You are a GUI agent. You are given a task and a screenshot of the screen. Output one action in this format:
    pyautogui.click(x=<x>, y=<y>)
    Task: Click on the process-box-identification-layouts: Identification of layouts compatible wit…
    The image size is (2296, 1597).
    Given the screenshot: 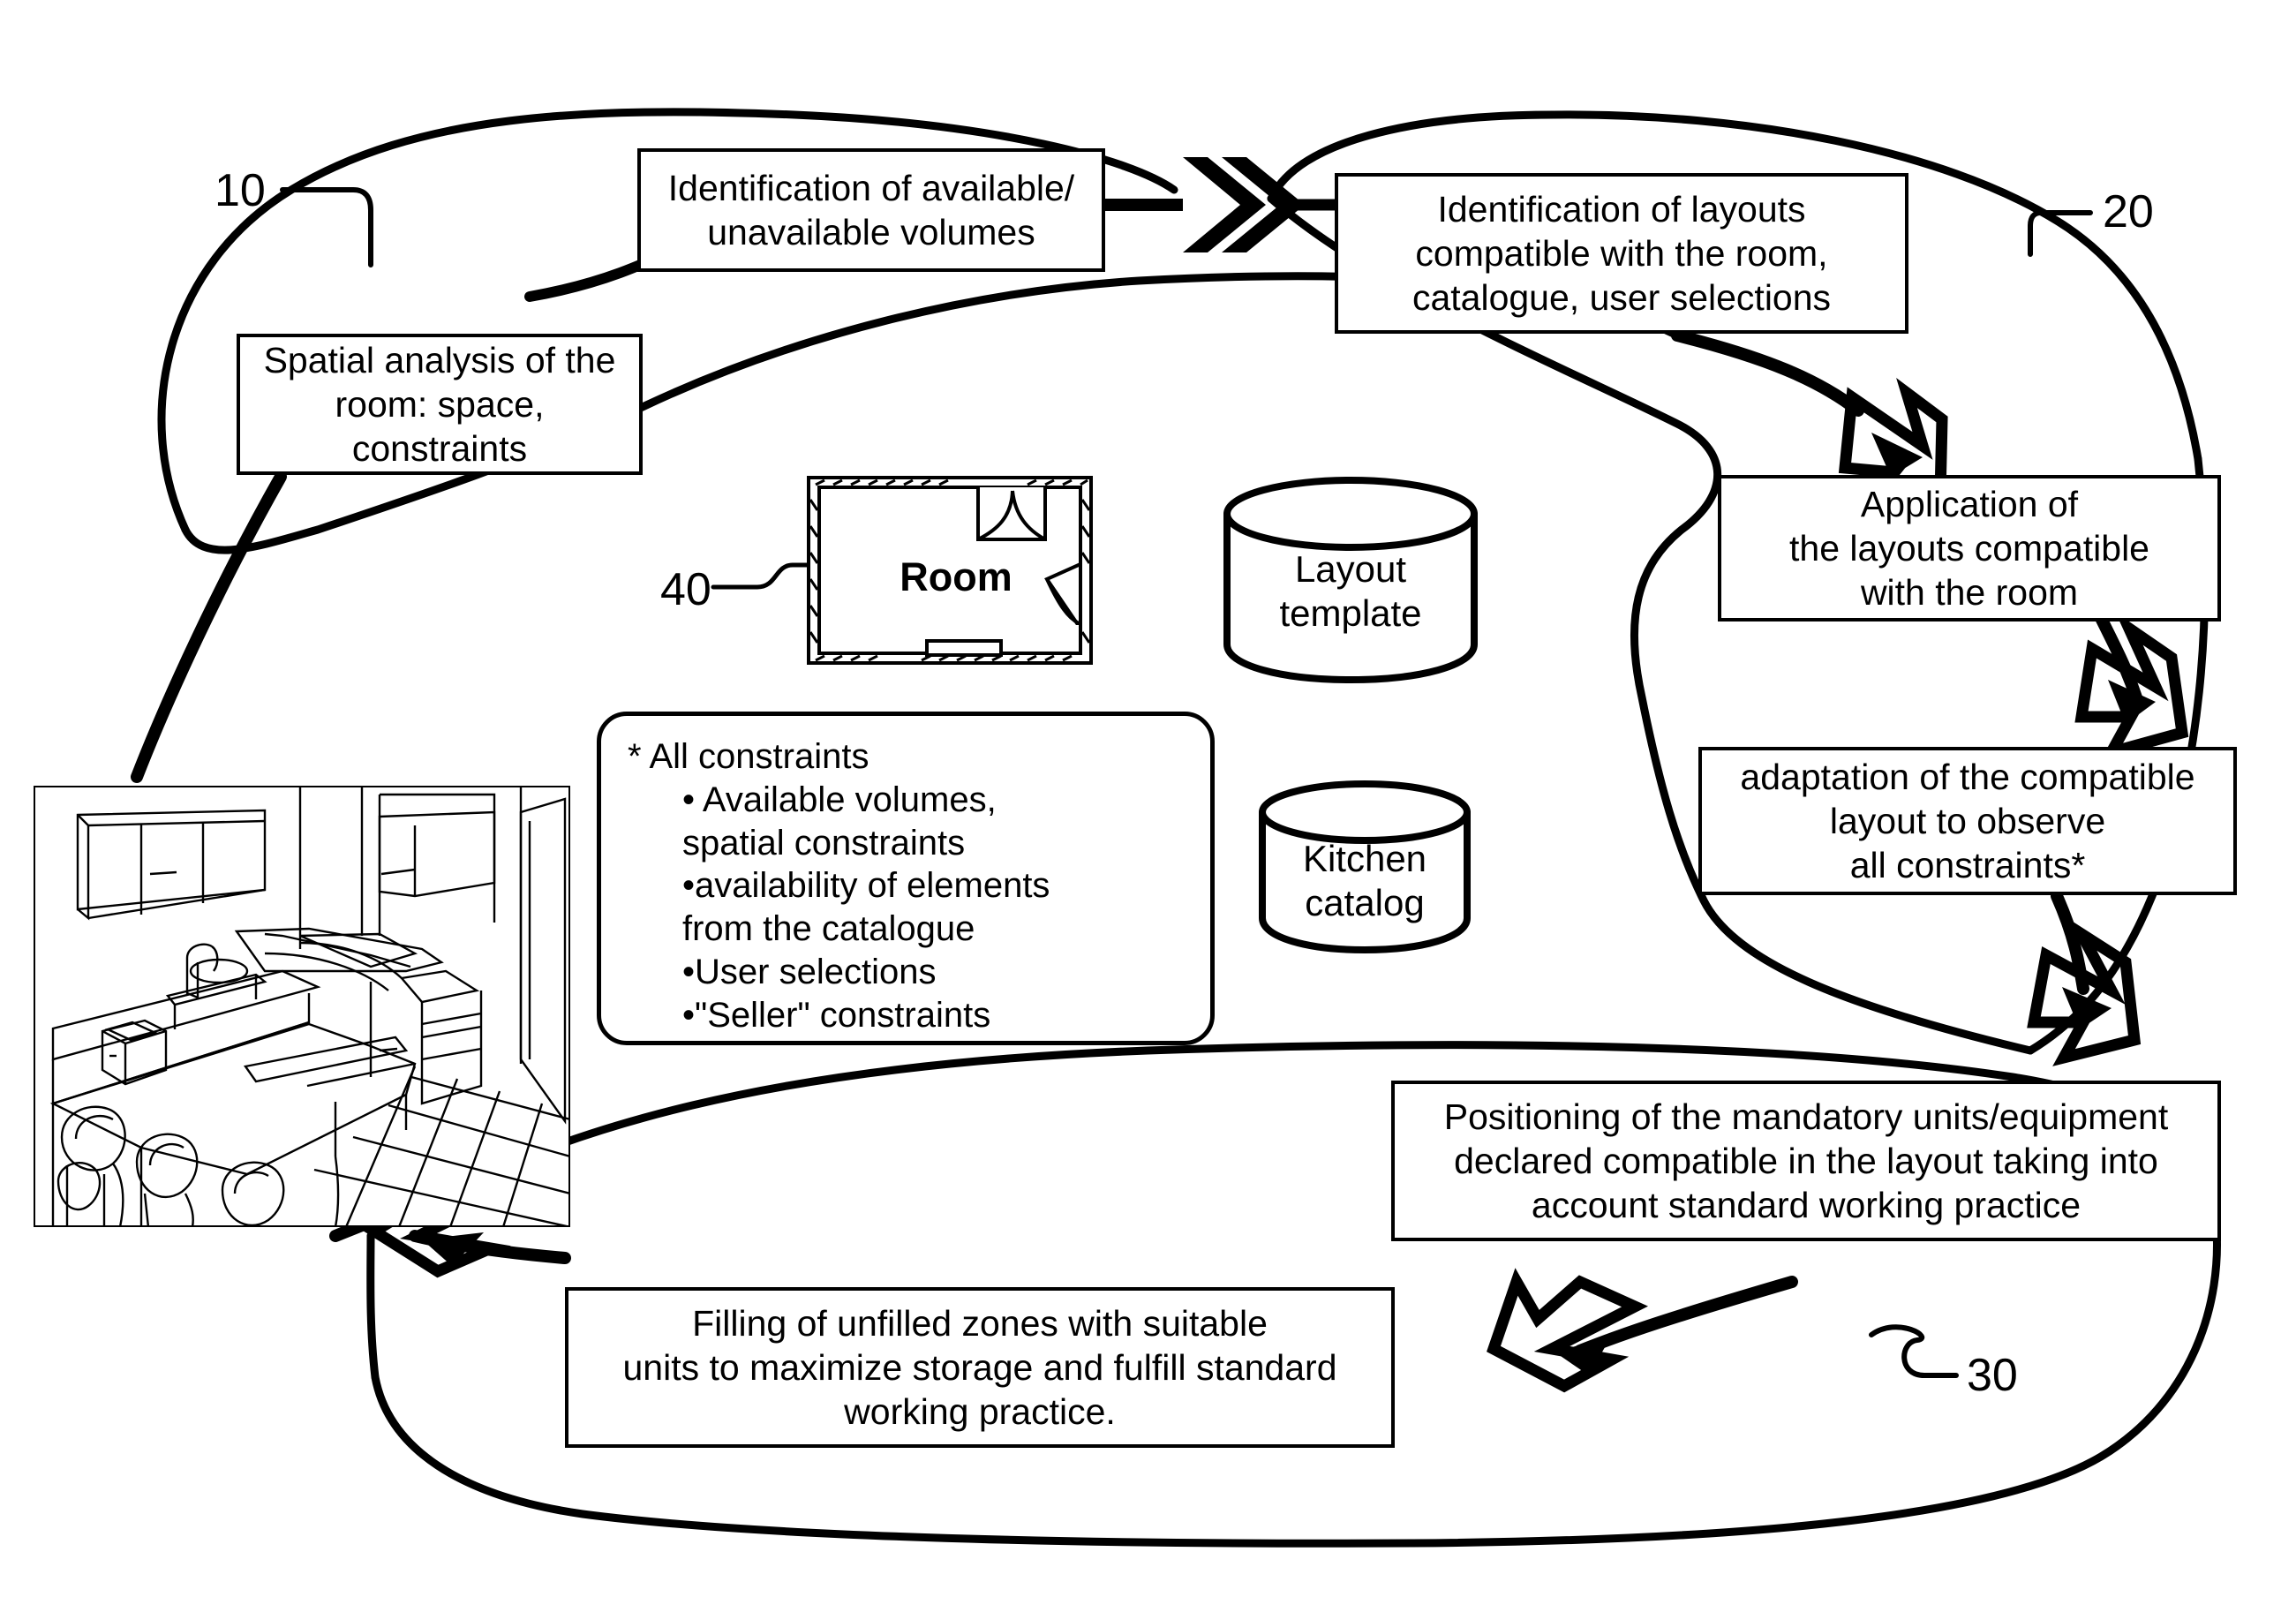 What is the action you would take?
    pyautogui.click(x=1622, y=253)
    